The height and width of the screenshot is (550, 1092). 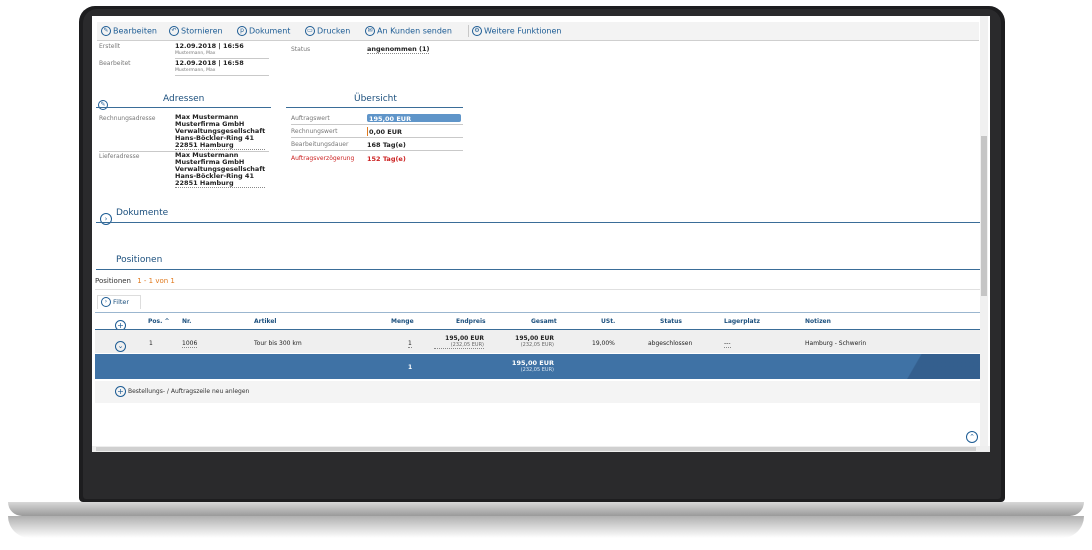 I want to click on laptop-base-shadow, so click(x=546, y=527).